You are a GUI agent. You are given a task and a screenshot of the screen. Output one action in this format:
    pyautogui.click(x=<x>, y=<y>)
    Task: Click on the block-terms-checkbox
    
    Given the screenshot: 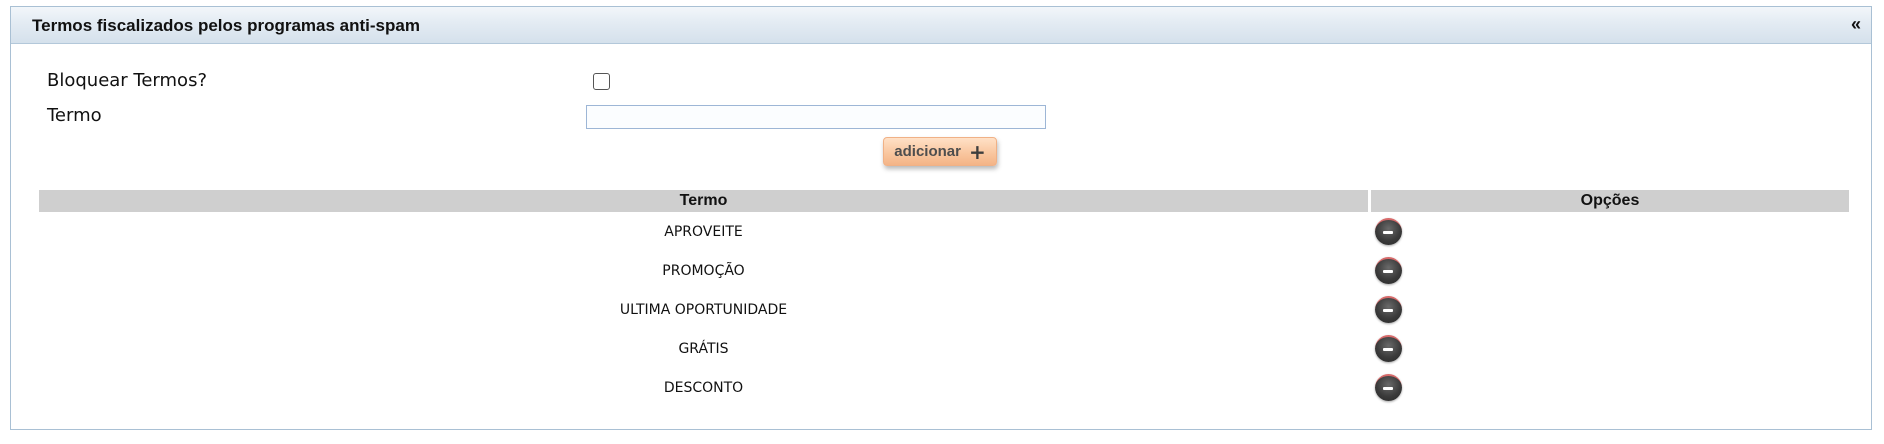 What is the action you would take?
    pyautogui.click(x=601, y=81)
    